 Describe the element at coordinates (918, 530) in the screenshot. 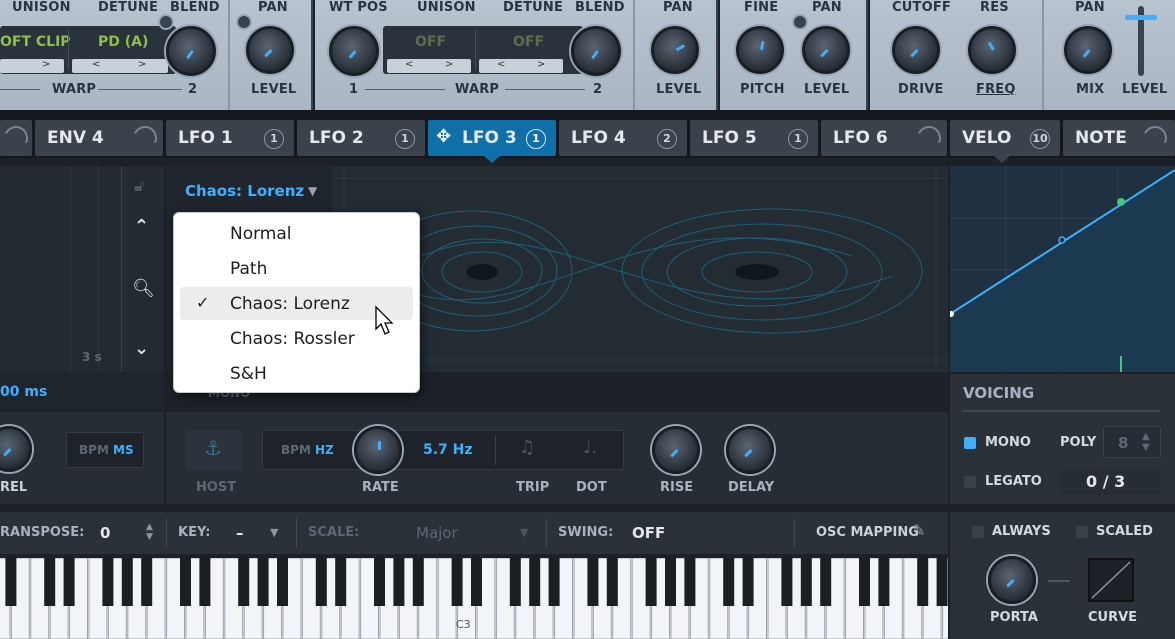

I see `pencil-icon: ✎` at that location.